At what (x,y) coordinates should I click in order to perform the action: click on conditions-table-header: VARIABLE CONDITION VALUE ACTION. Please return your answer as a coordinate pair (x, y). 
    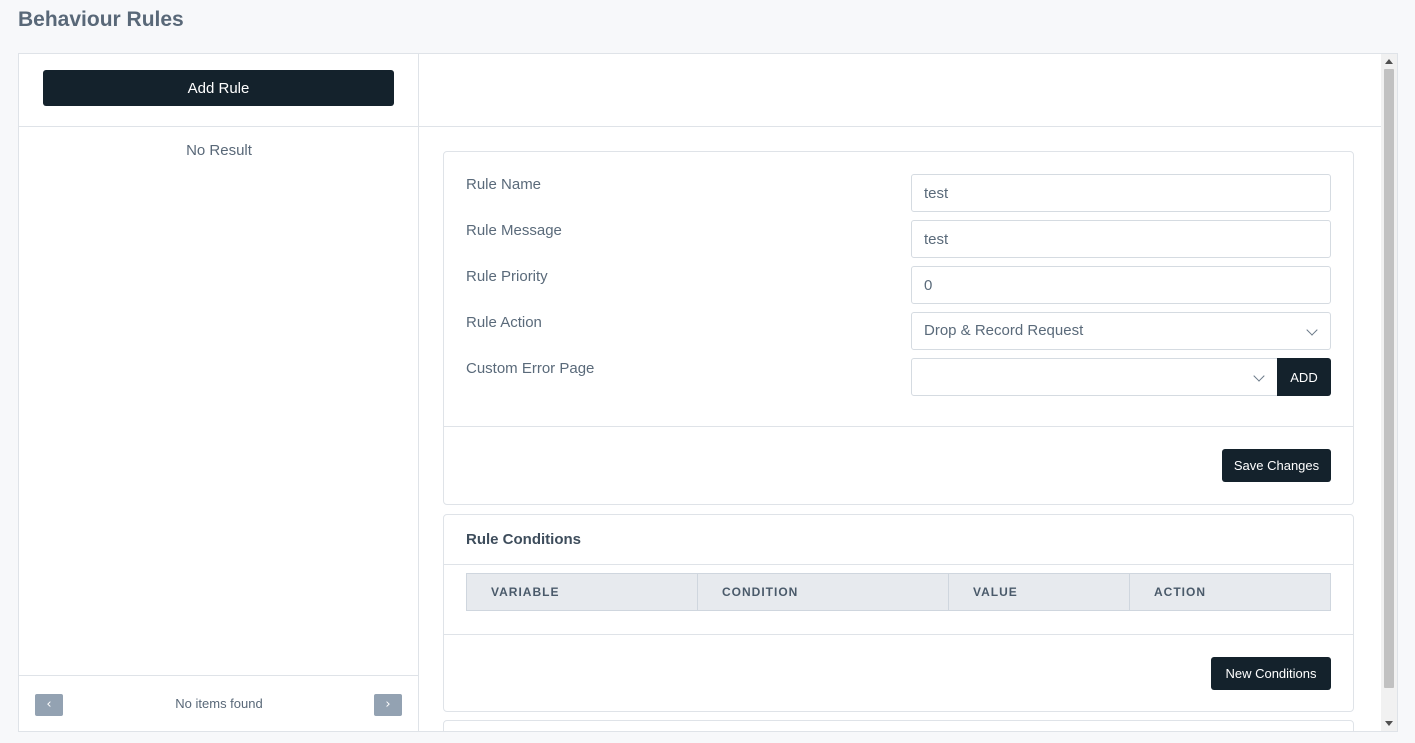
    Looking at the image, I should click on (898, 592).